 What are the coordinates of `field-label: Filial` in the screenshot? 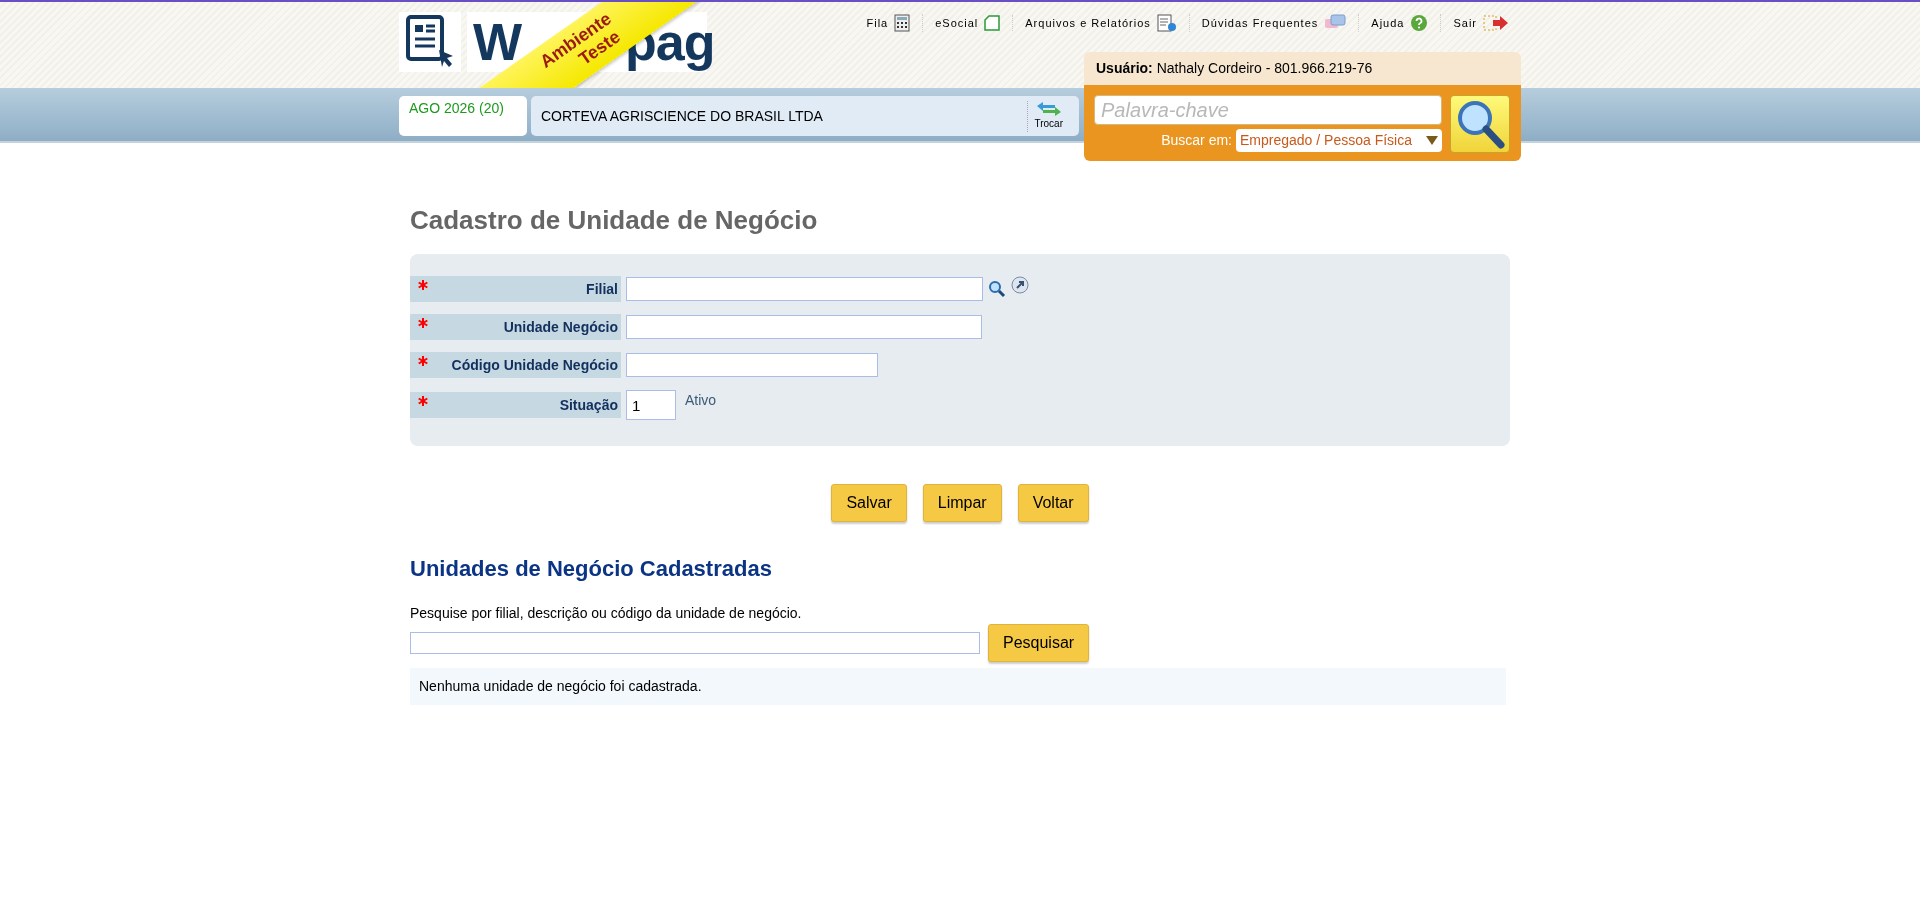 It's located at (515, 289).